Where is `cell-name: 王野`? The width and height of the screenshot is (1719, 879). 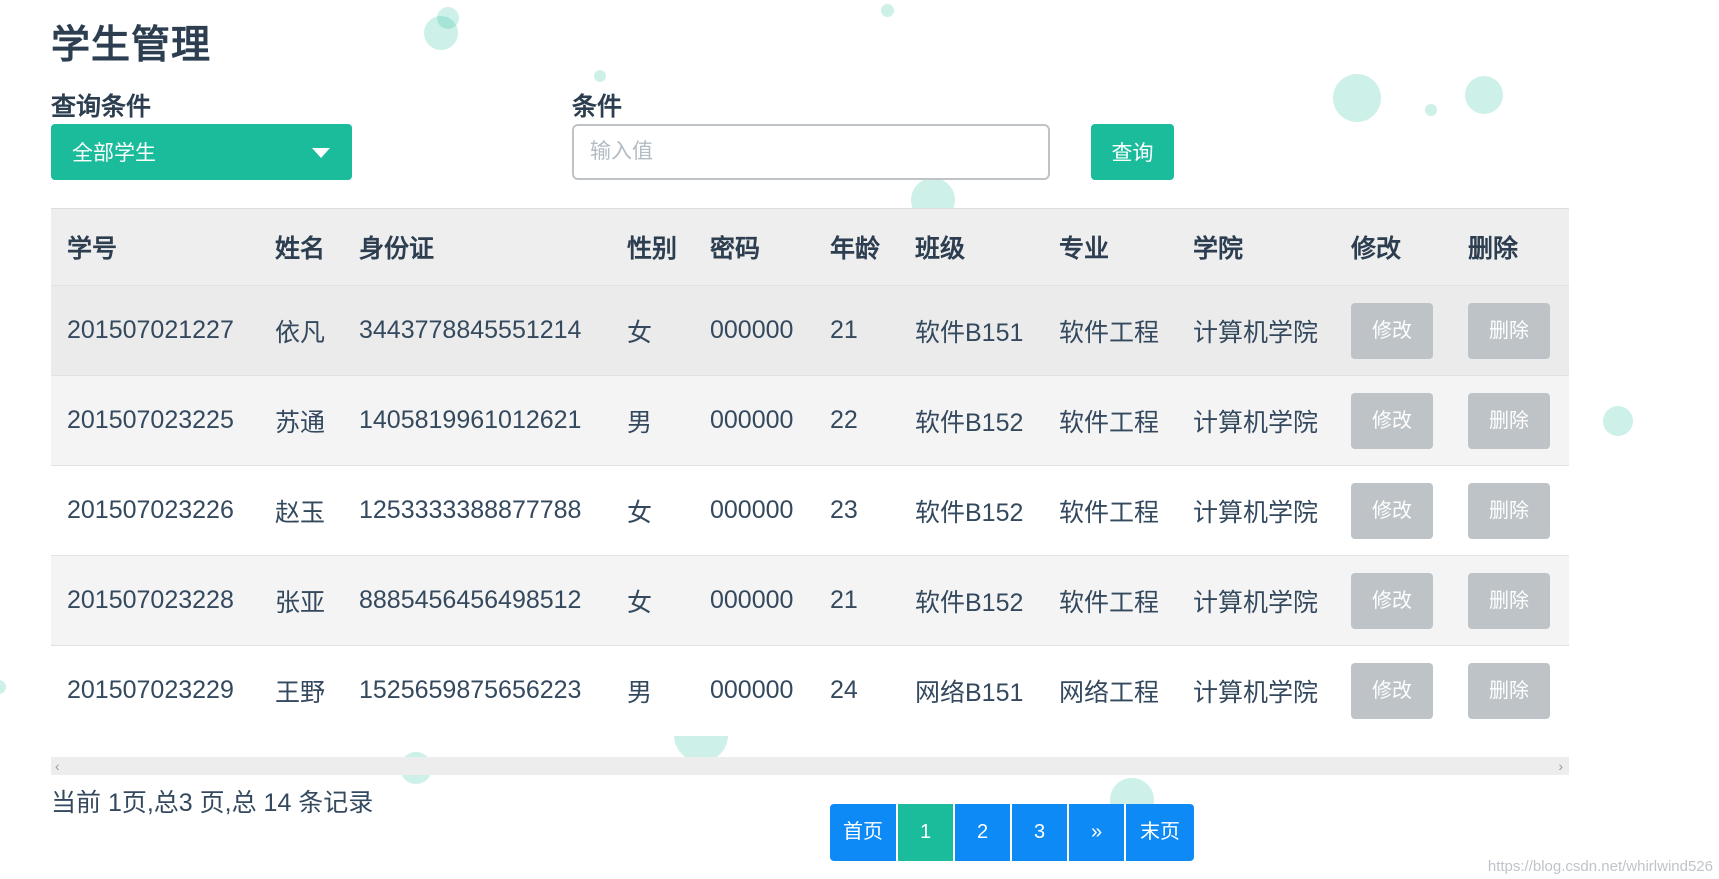
cell-name: 王野 is located at coordinates (300, 692).